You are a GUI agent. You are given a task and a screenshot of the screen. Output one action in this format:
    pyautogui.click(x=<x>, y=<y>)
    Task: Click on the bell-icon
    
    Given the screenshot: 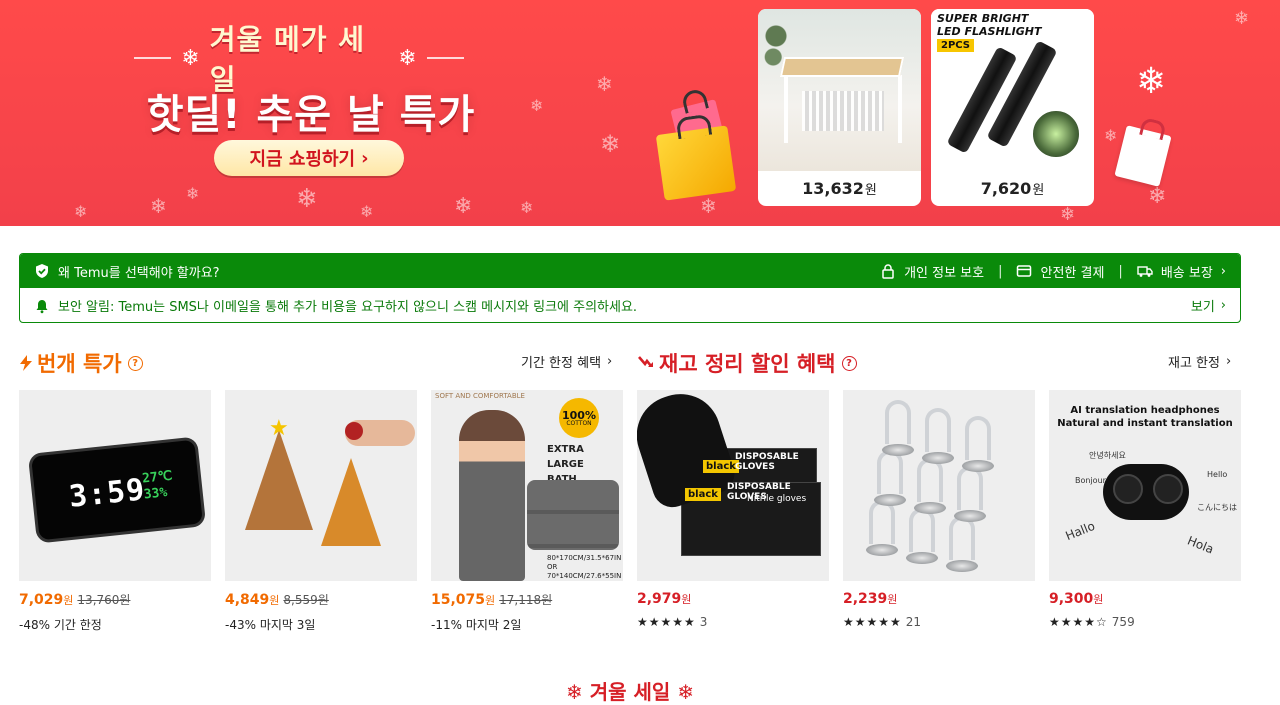 What is the action you would take?
    pyautogui.click(x=42, y=306)
    